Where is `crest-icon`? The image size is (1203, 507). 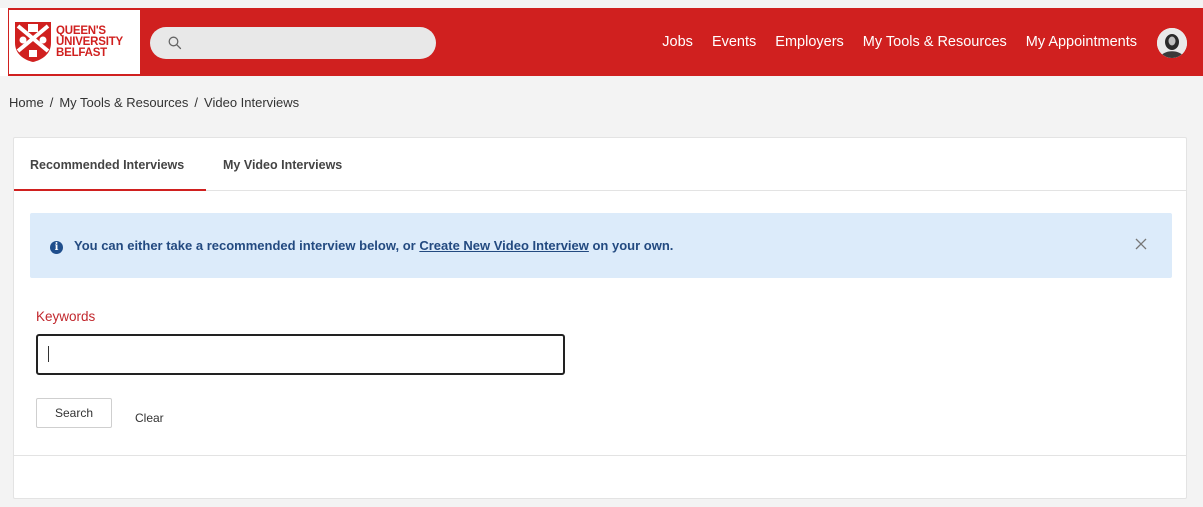 crest-icon is located at coordinates (33, 42).